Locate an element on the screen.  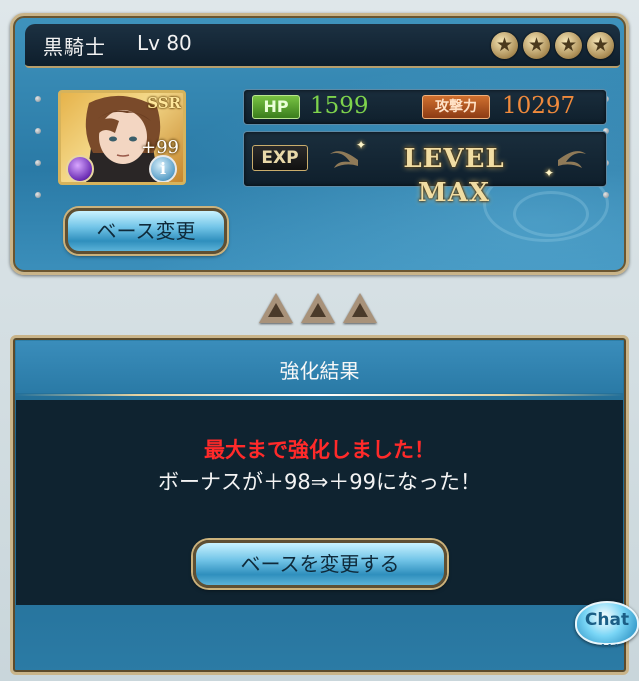
max-enhance-message: 最大まで強化しました！ is located at coordinates (319, 450).